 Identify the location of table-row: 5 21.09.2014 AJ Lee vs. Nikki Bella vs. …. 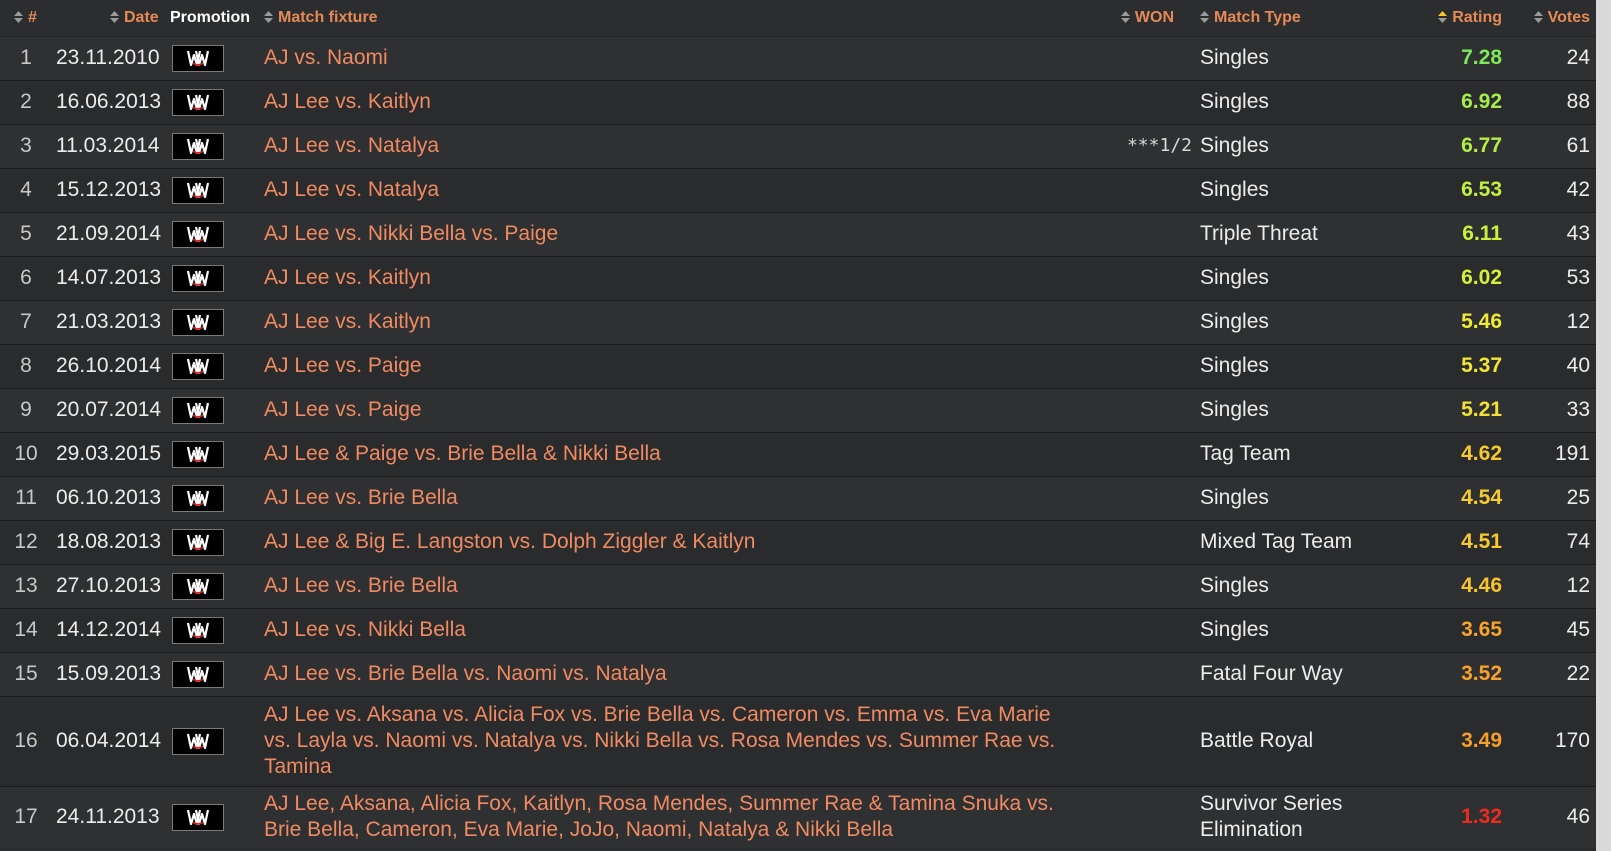
(798, 234).